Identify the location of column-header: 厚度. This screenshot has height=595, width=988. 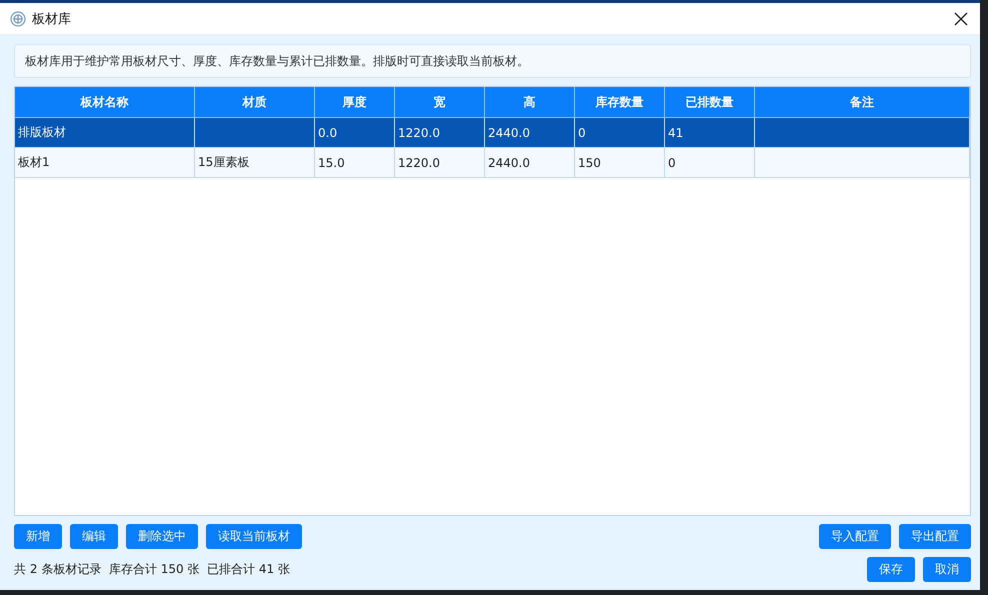
(355, 102).